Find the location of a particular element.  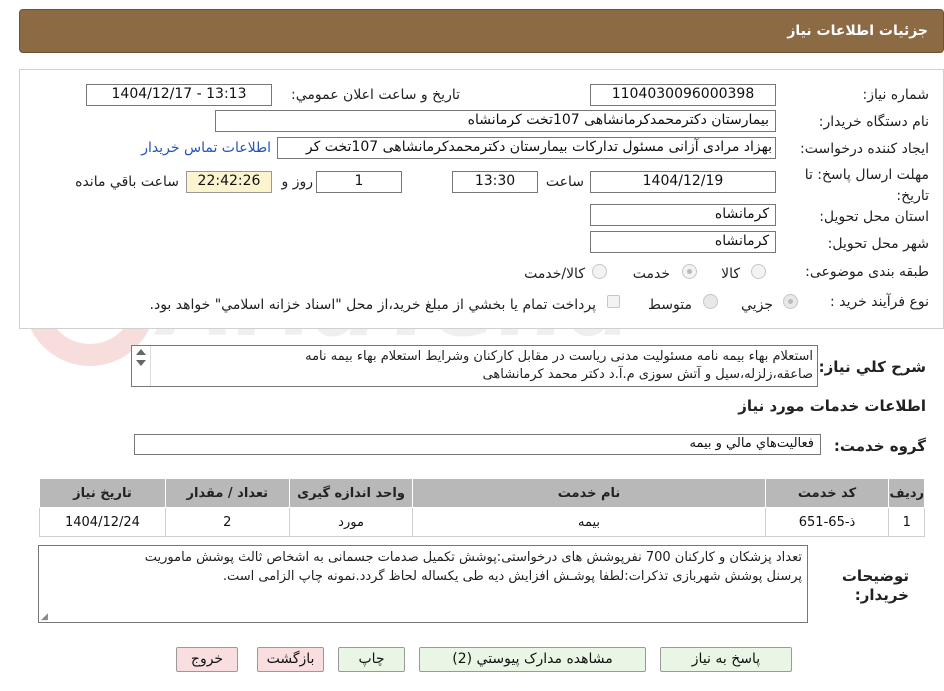

contact-info-link: اطلاعات تماس خريدار is located at coordinates (206, 148).